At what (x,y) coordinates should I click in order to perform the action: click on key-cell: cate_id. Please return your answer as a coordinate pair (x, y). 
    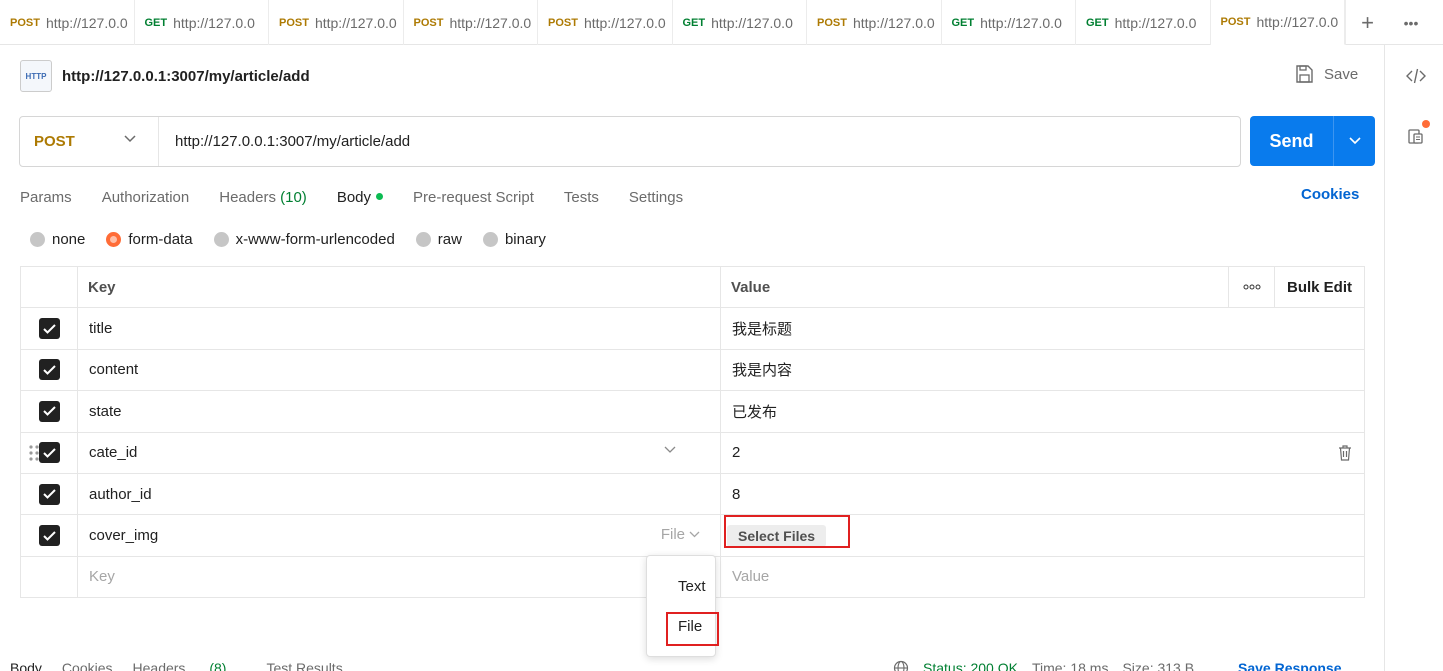
    Looking at the image, I should click on (113, 452).